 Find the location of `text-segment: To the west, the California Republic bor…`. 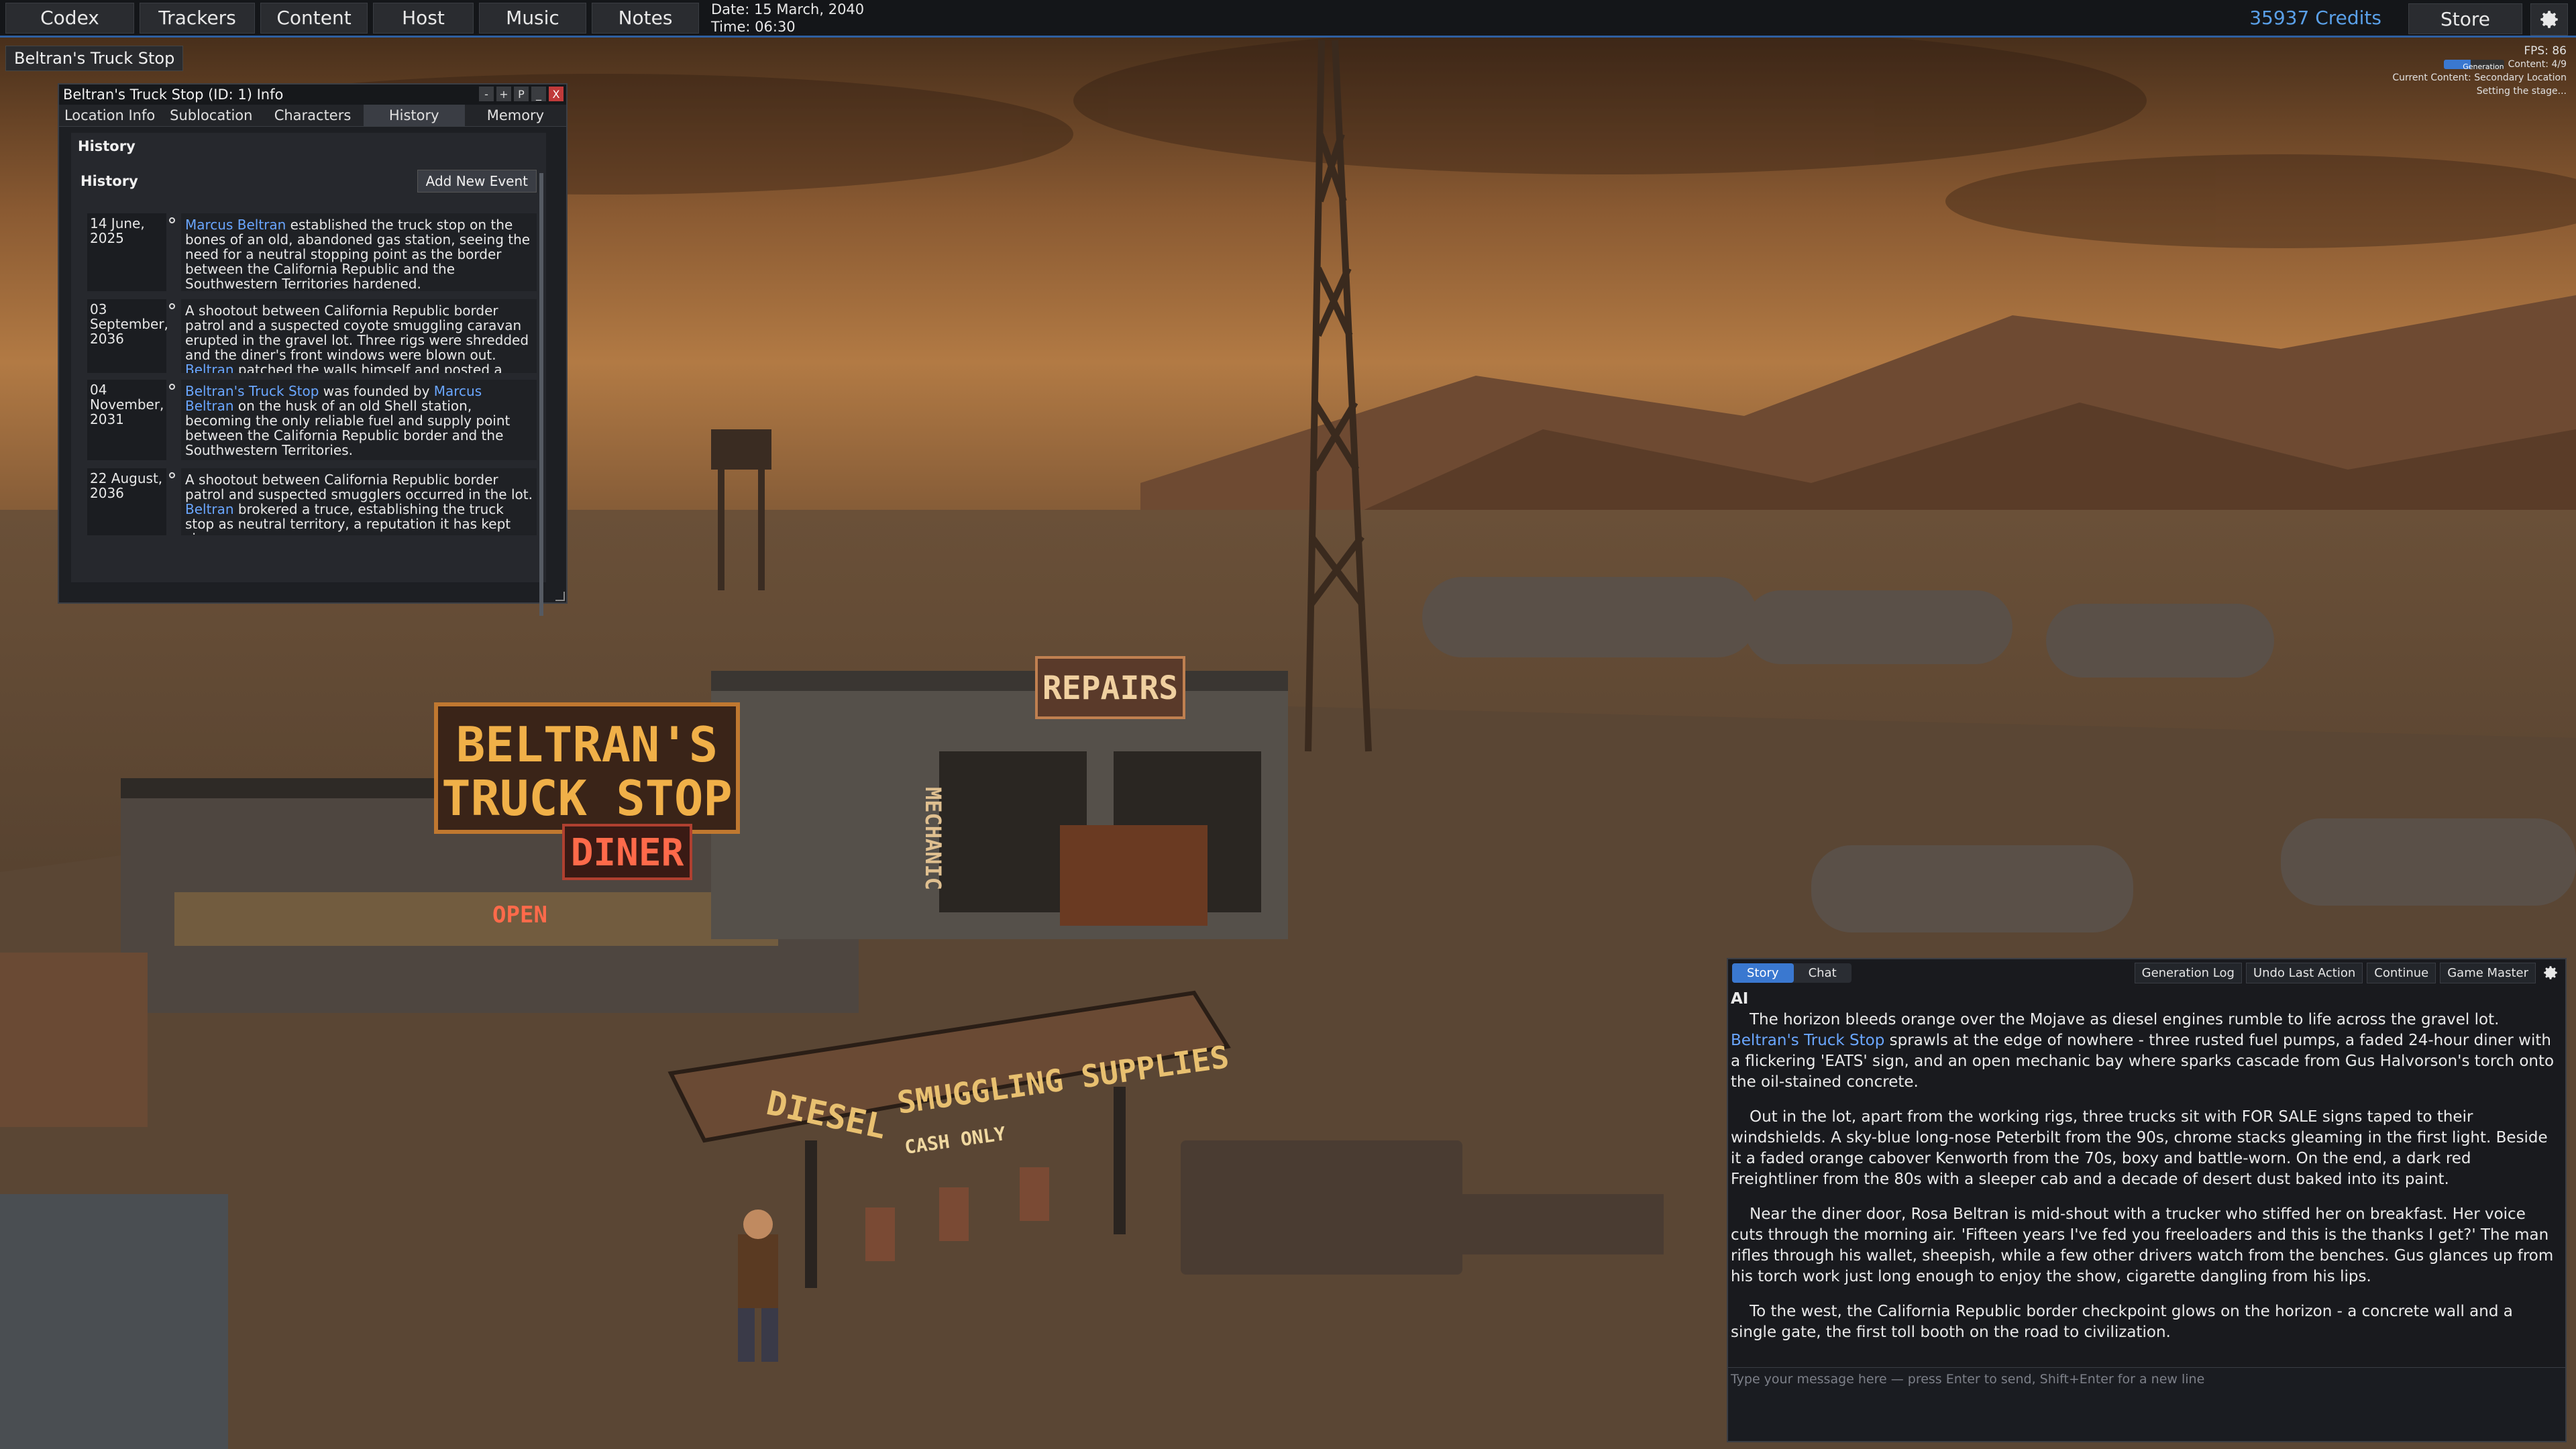

text-segment: To the west, the California Republic bor… is located at coordinates (2122, 1322).